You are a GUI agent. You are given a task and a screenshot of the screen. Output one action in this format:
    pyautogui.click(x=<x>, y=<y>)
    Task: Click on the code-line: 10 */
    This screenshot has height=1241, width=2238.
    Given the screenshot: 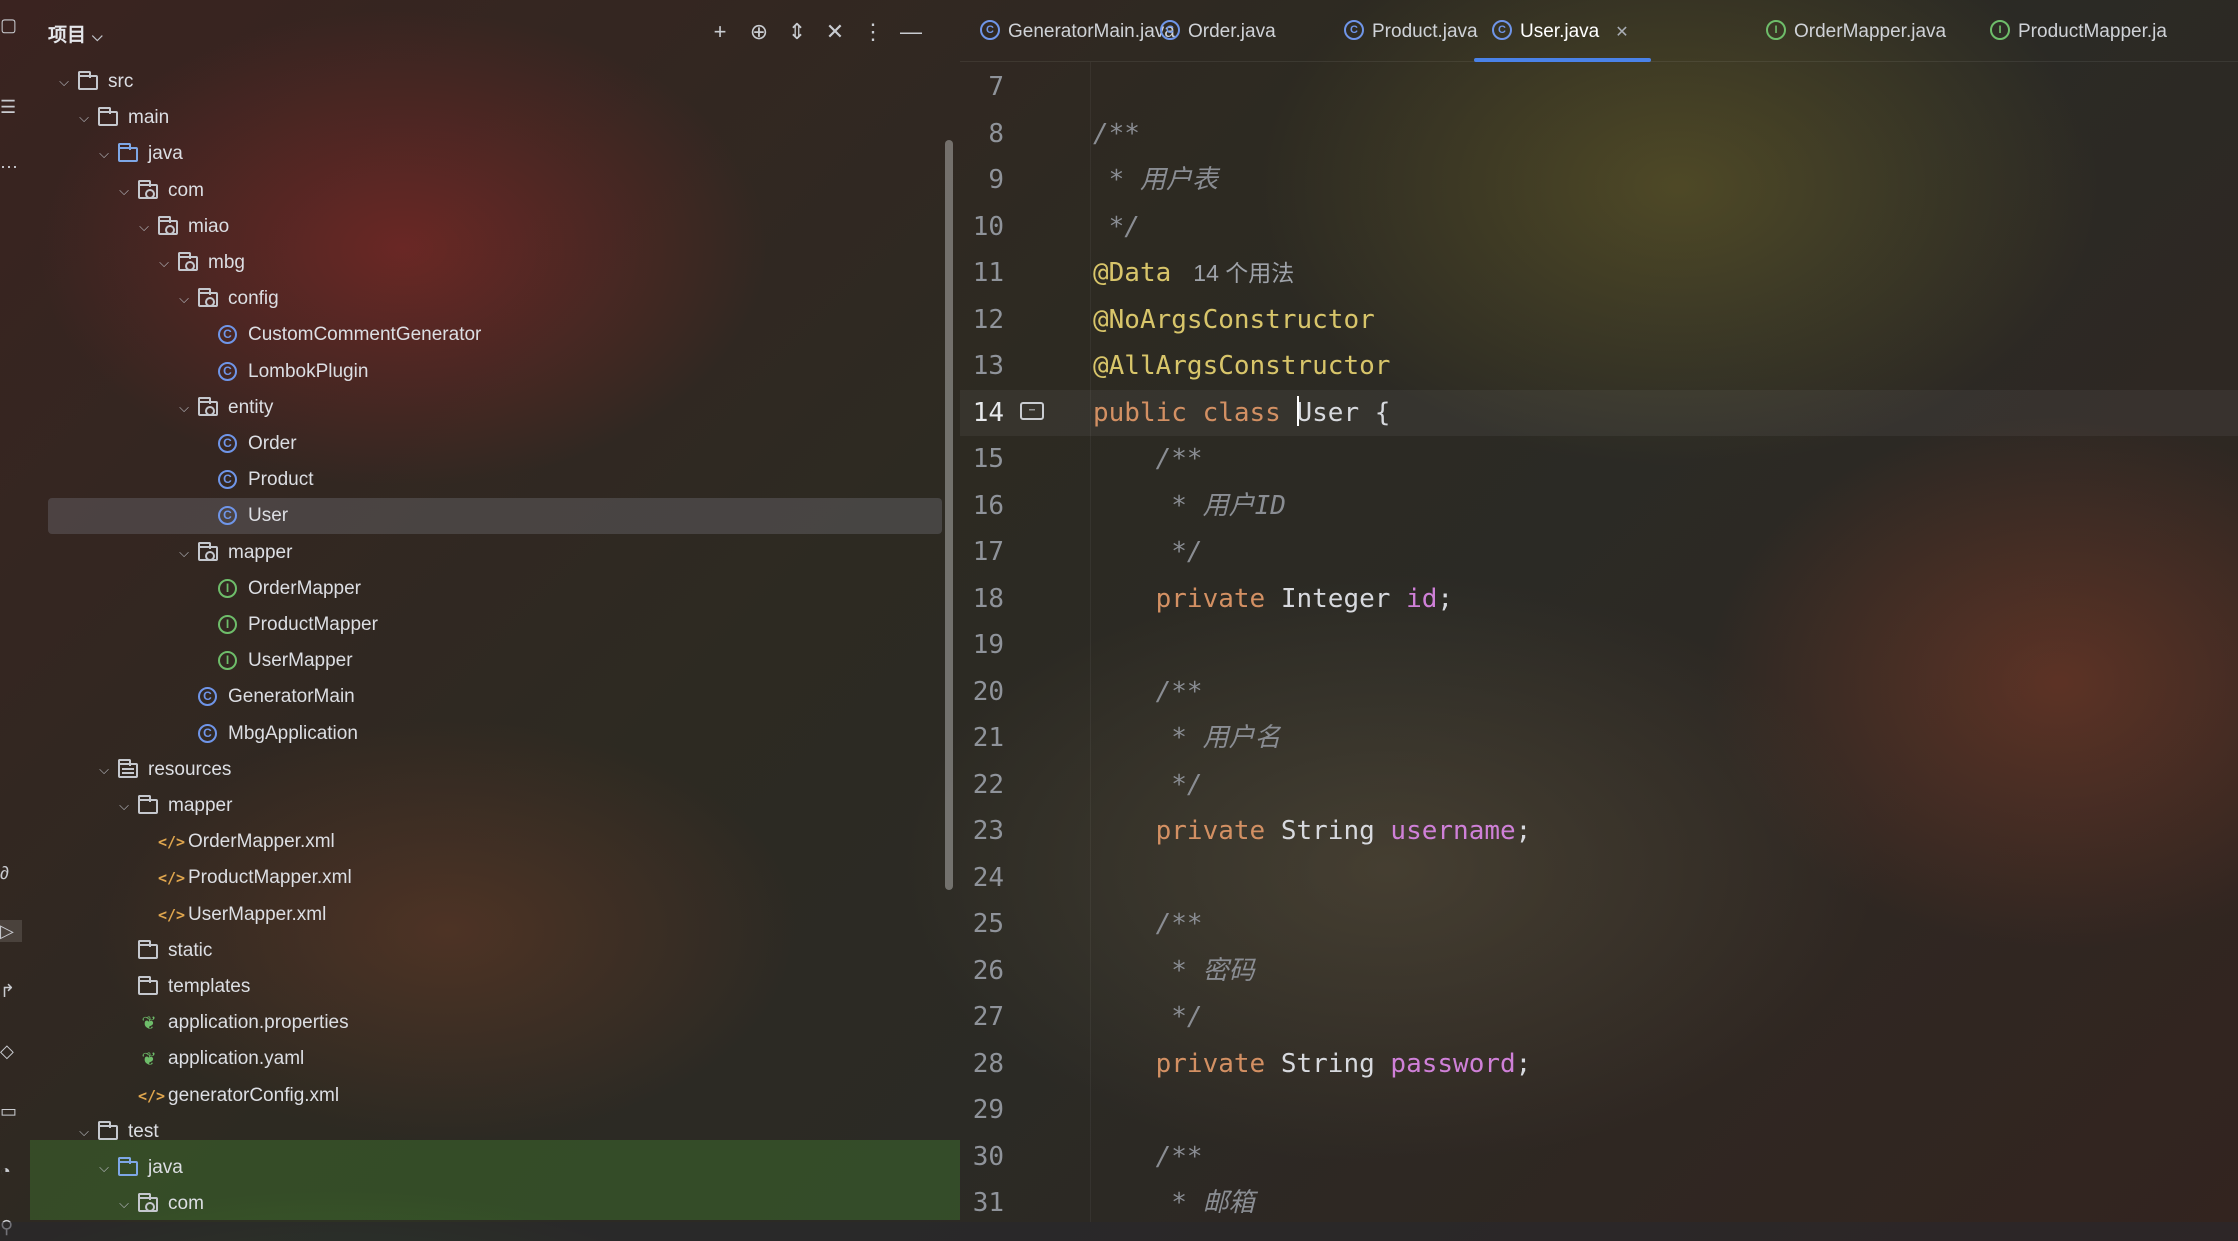 What is the action you would take?
    pyautogui.click(x=1599, y=227)
    